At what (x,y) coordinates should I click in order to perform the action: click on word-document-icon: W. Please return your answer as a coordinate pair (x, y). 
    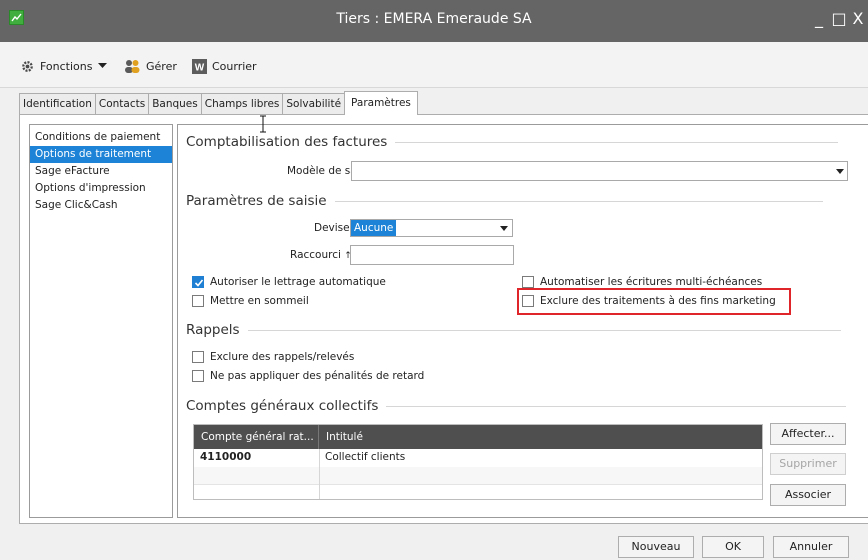
    Looking at the image, I should click on (199, 66).